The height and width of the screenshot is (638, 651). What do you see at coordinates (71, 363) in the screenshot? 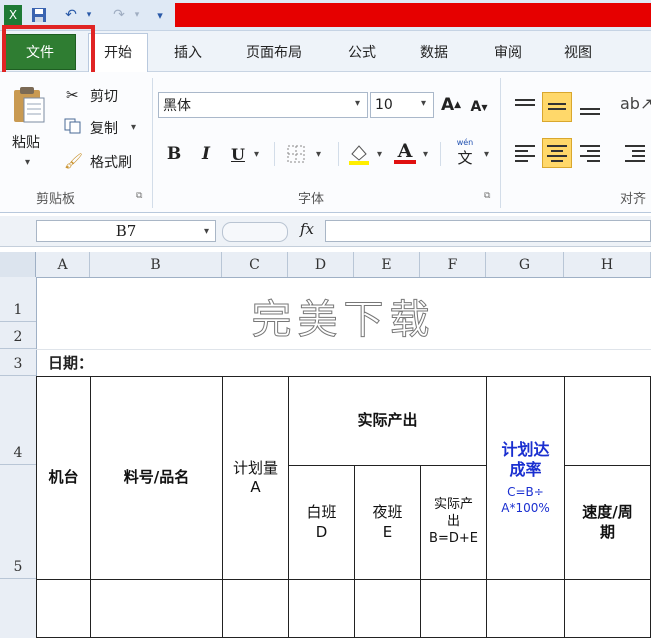
I see `date-label: 日期：` at bounding box center [71, 363].